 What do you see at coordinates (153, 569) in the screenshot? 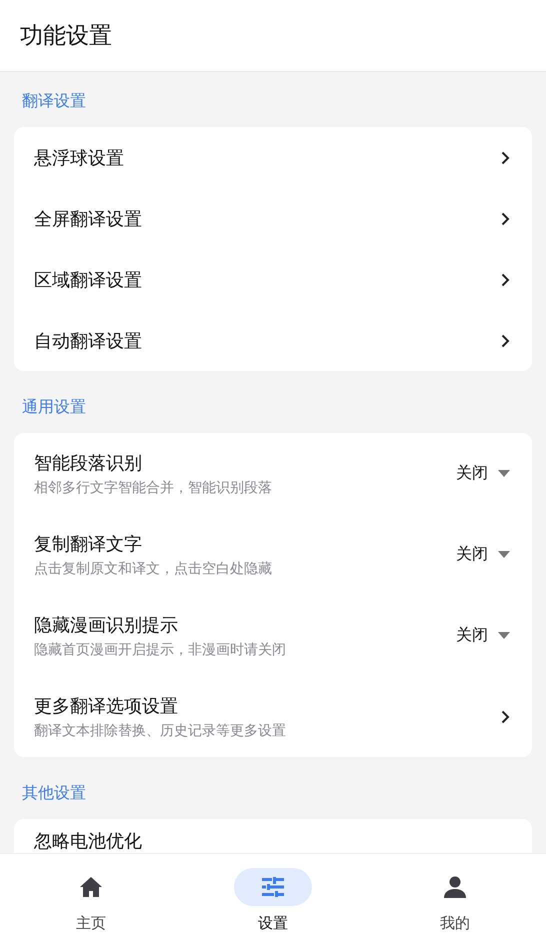
I see `setting-description: 点击复制原文和译文，点击空白处隐藏` at bounding box center [153, 569].